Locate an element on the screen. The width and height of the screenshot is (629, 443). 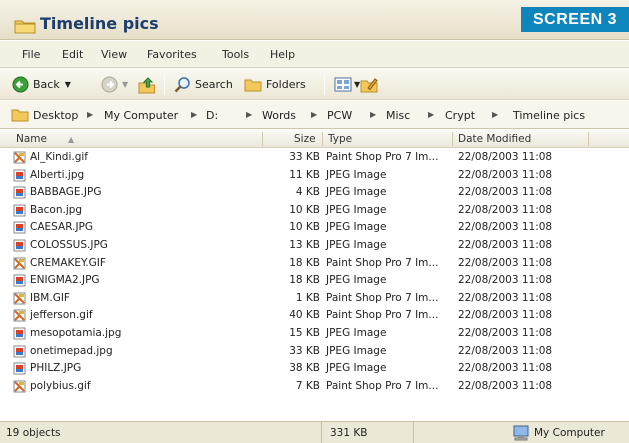
up-folder-button is located at coordinates (147, 84).